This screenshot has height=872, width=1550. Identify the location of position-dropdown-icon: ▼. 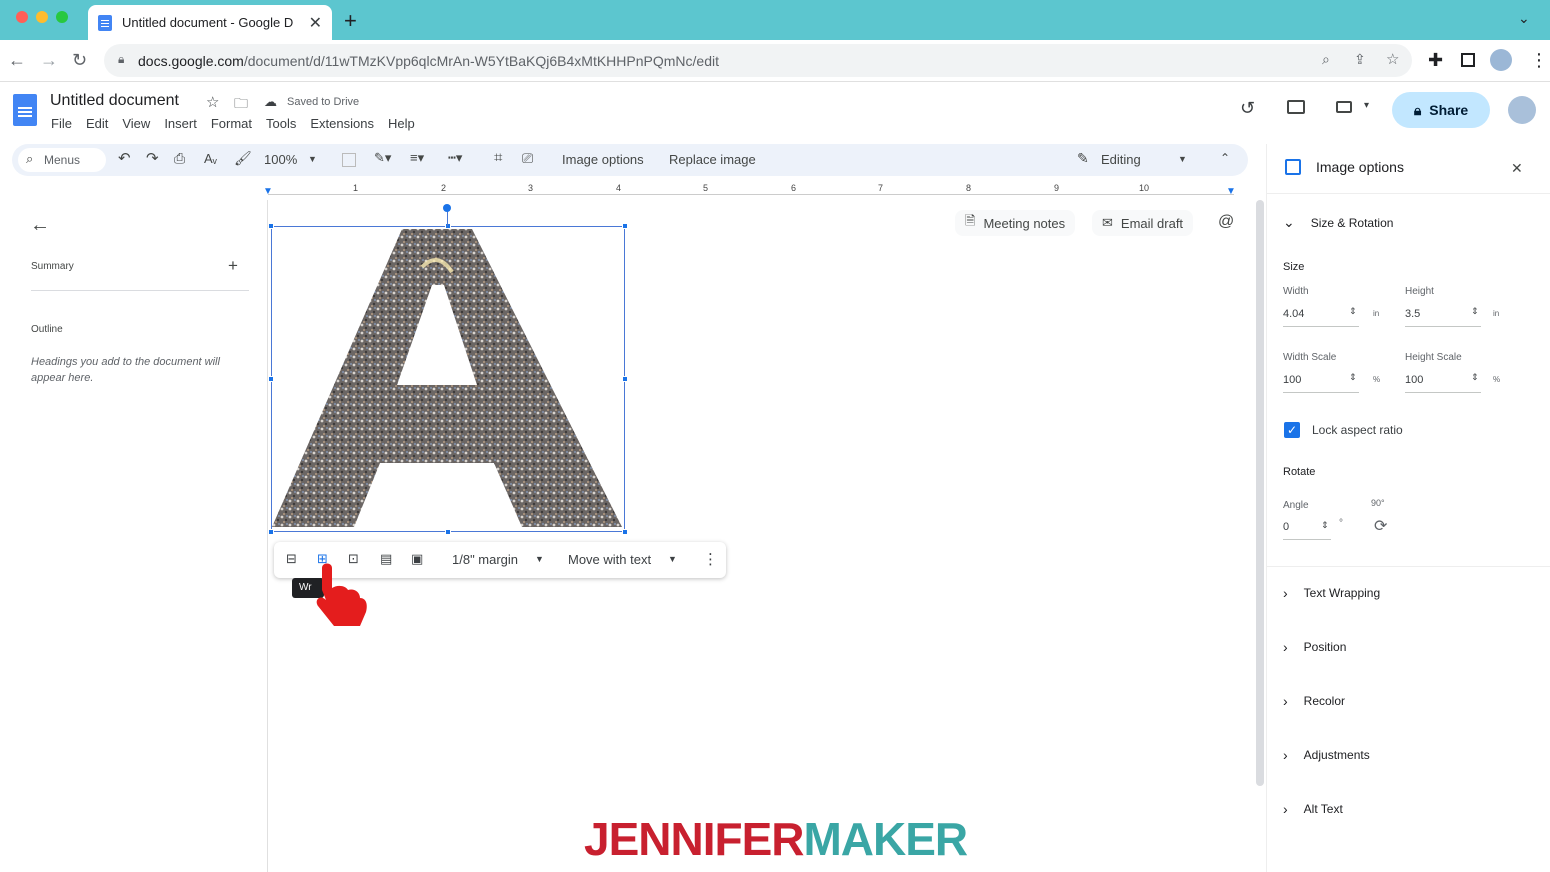
(672, 559).